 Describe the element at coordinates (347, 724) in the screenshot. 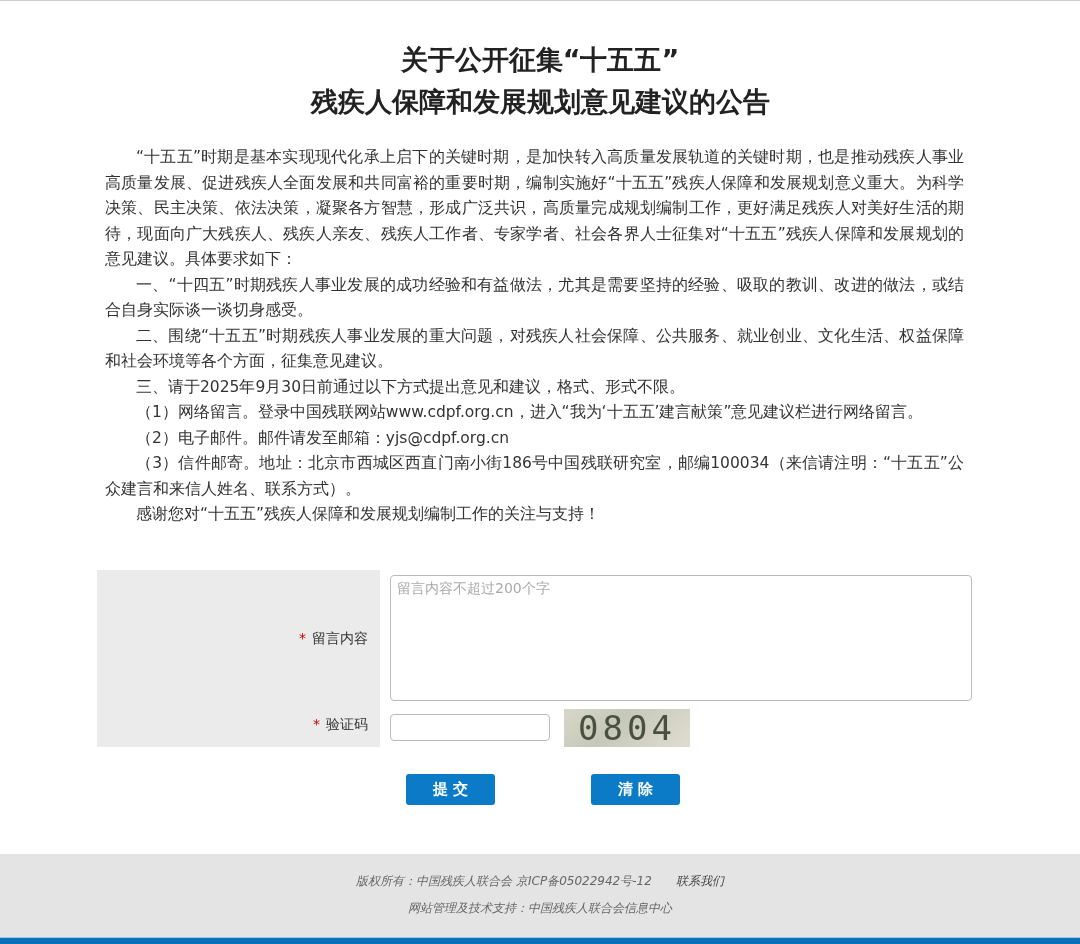

I see `field-label: 验证码` at that location.